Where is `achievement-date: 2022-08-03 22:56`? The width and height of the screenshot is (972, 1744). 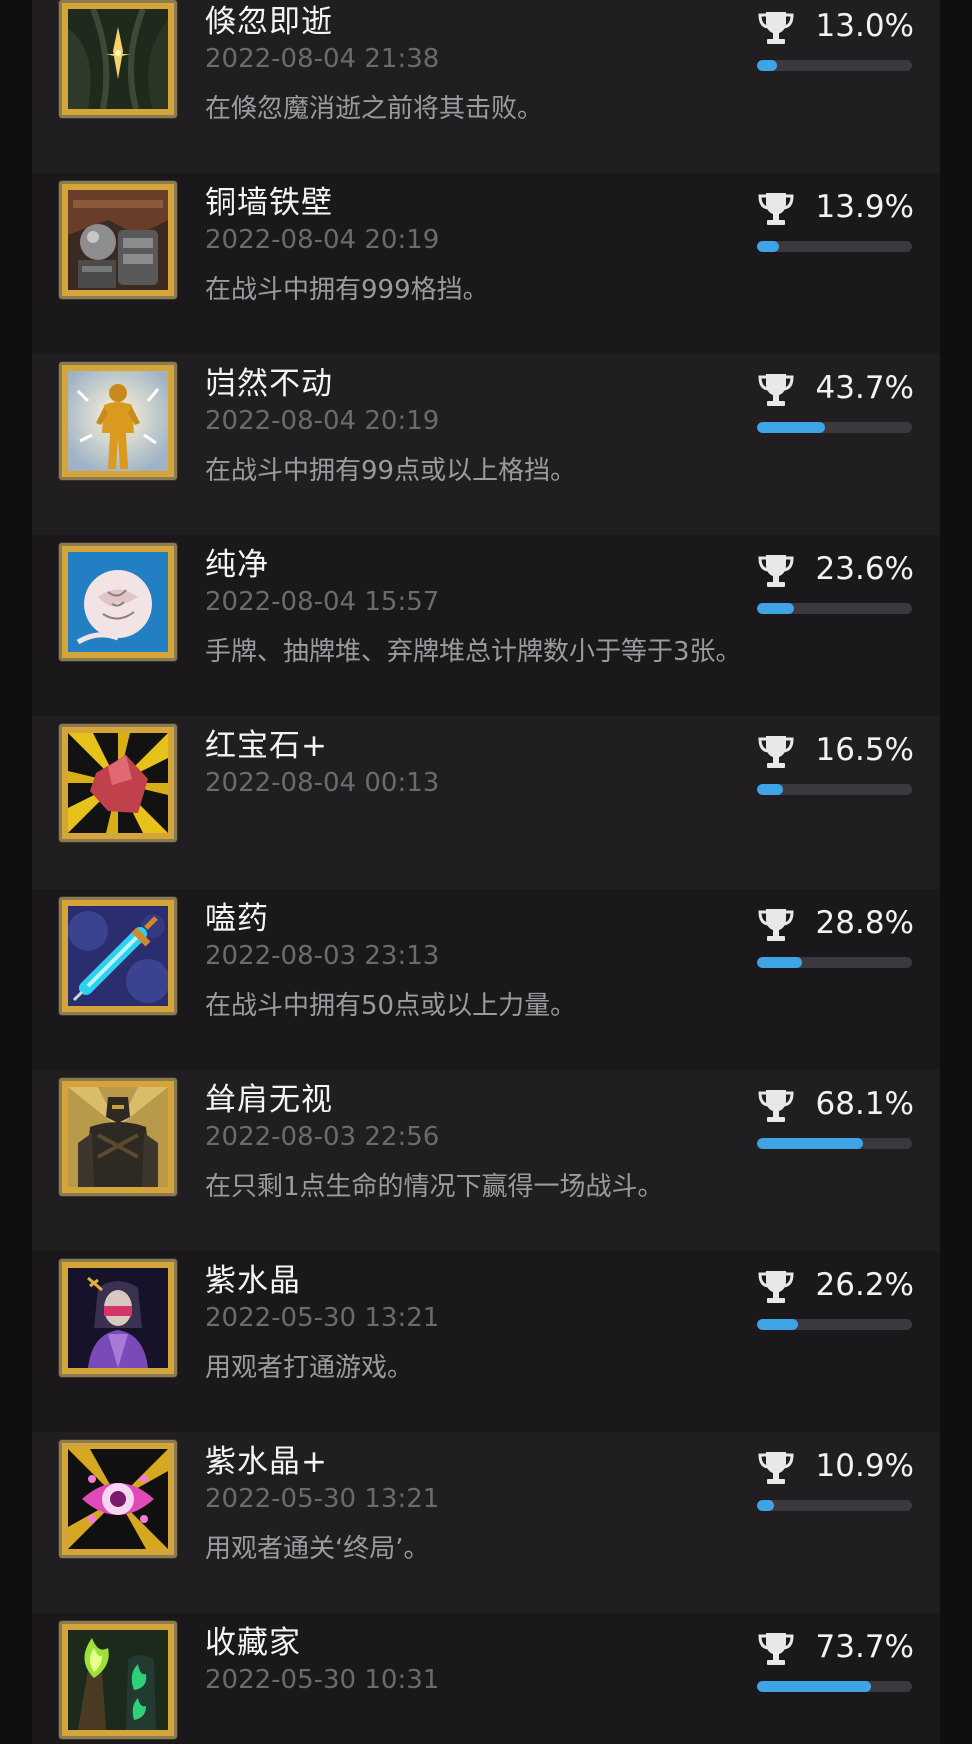 achievement-date: 2022-08-03 22:56 is located at coordinates (322, 1137).